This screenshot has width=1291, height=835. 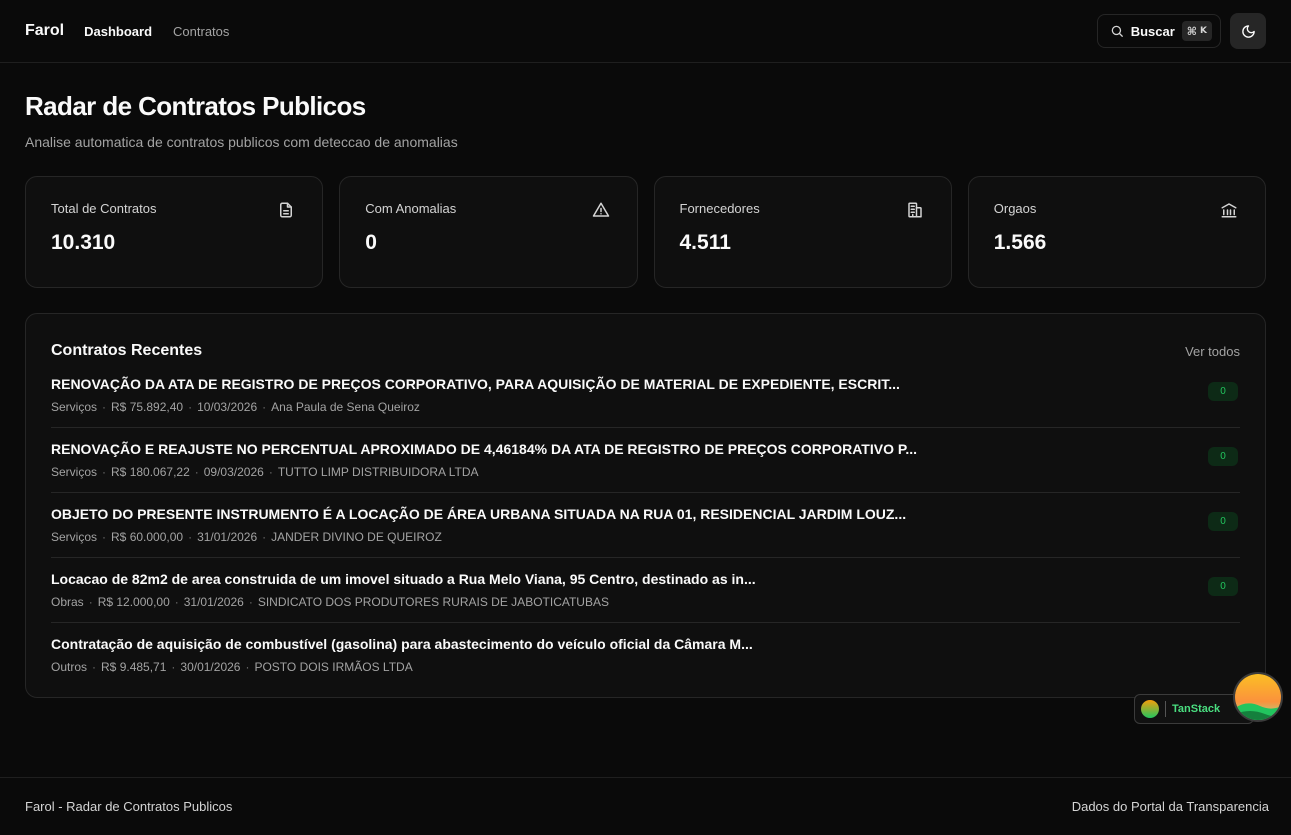 What do you see at coordinates (133, 602) in the screenshot?
I see `contract-value: R$ 12.000,00` at bounding box center [133, 602].